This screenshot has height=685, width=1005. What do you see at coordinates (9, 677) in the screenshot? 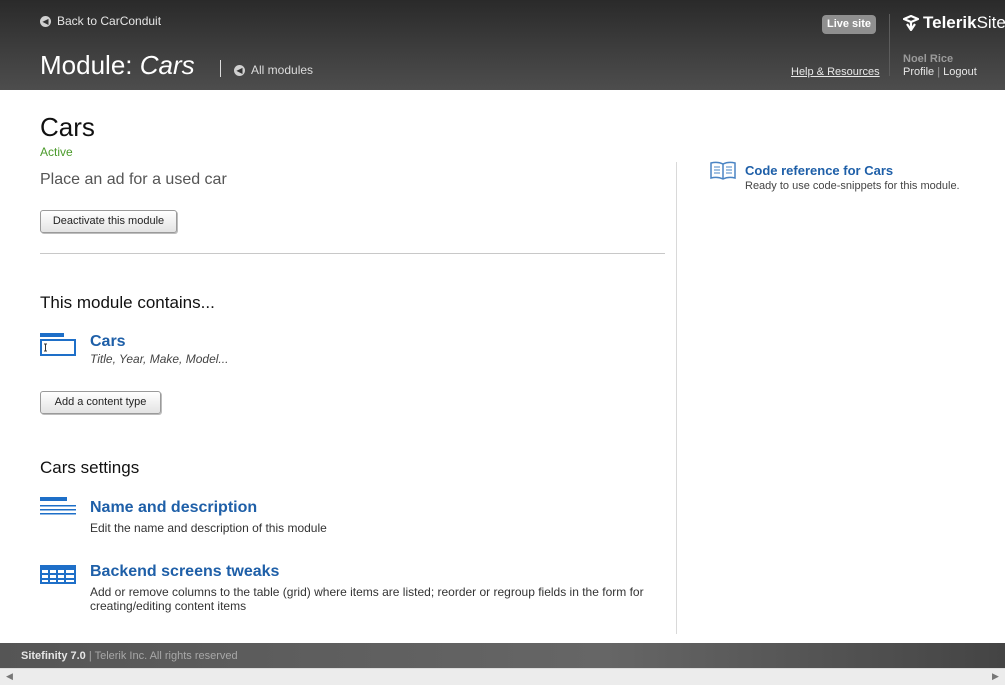
I see `scroll-left-icon: ◀` at bounding box center [9, 677].